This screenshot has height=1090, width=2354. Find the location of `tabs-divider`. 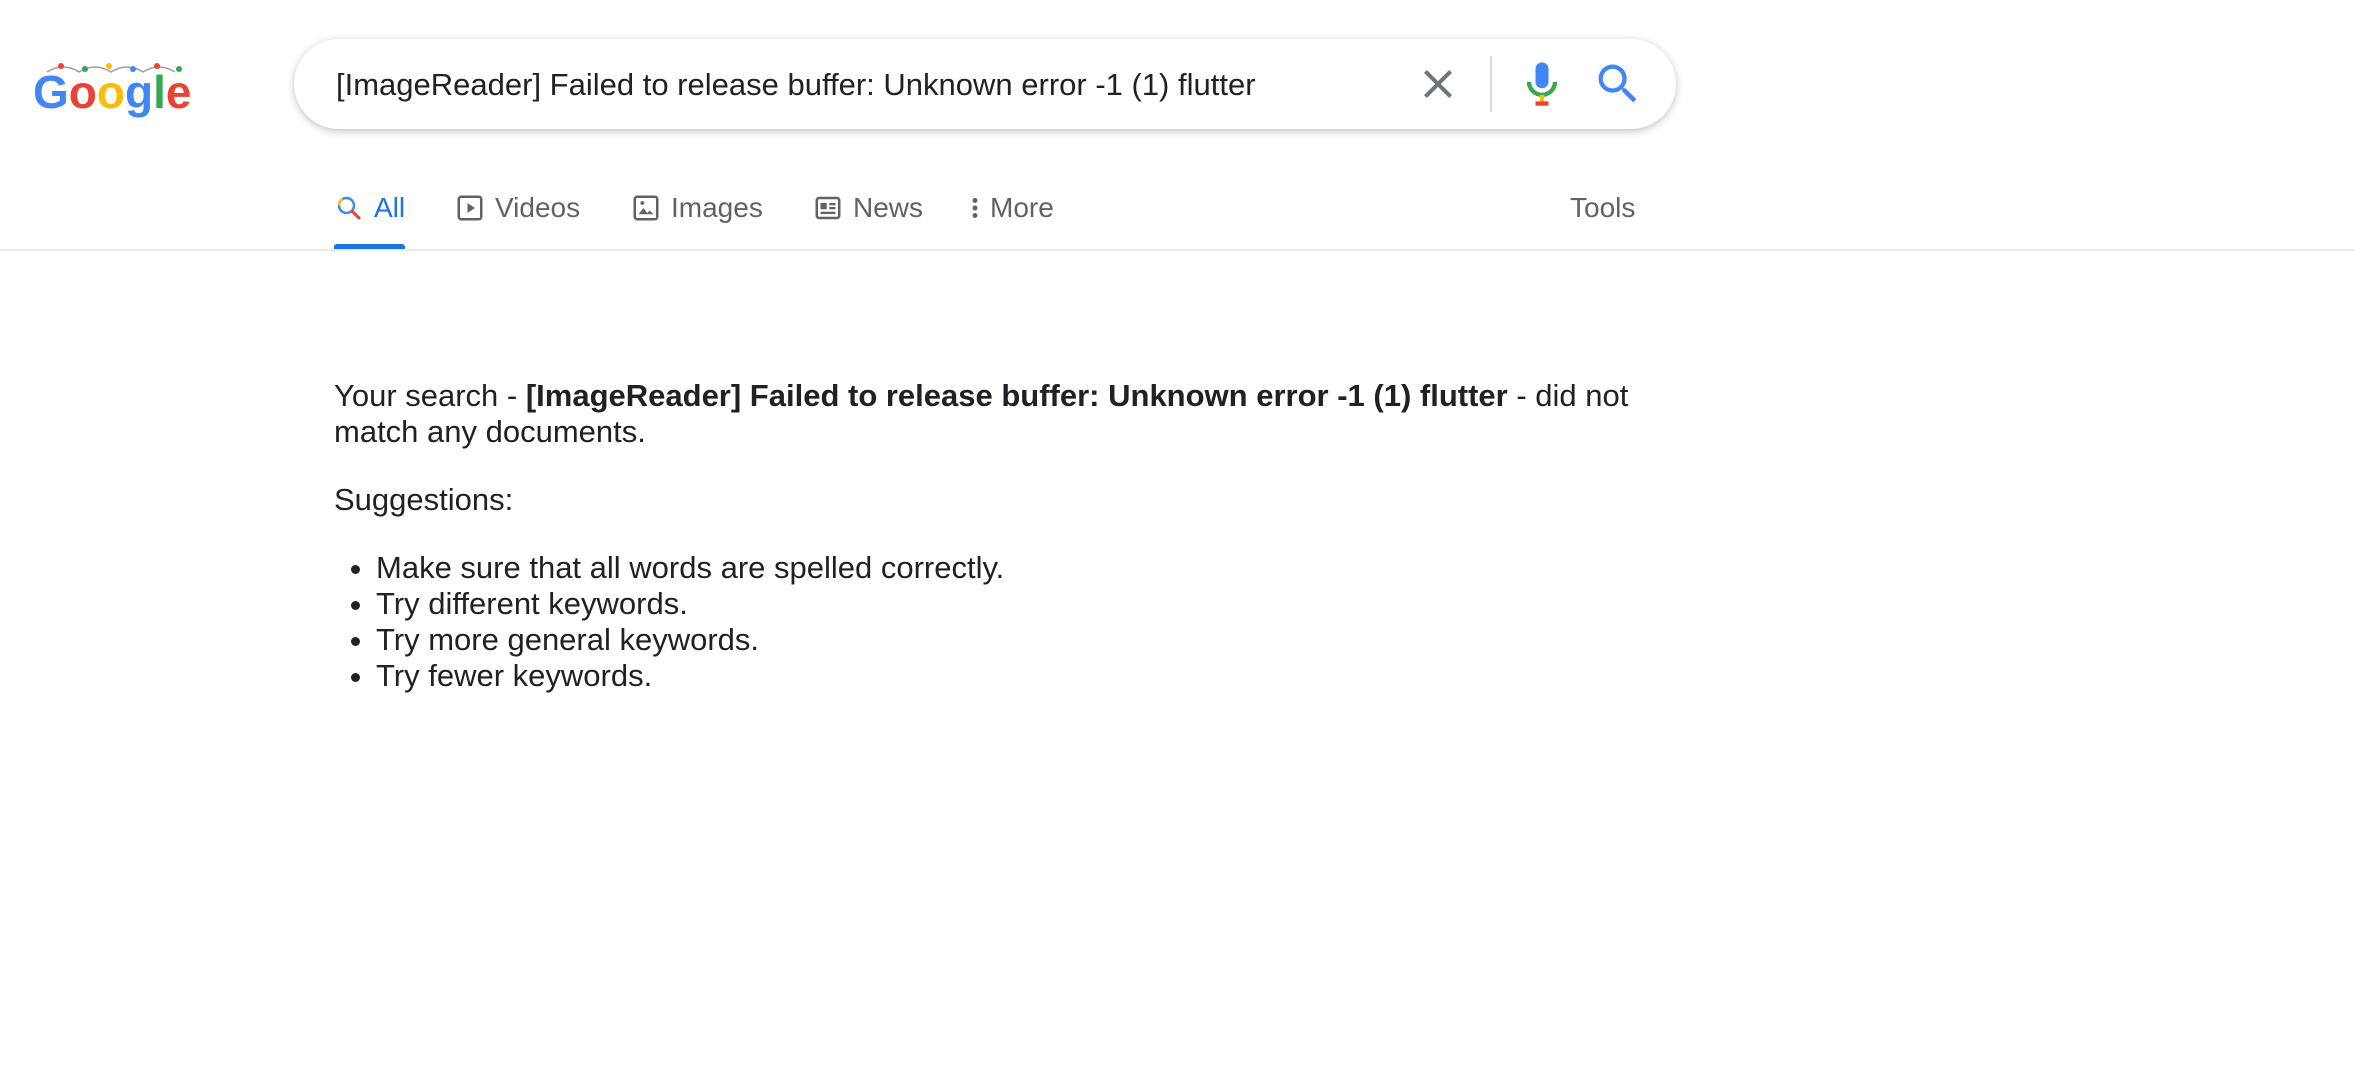

tabs-divider is located at coordinates (1177, 250).